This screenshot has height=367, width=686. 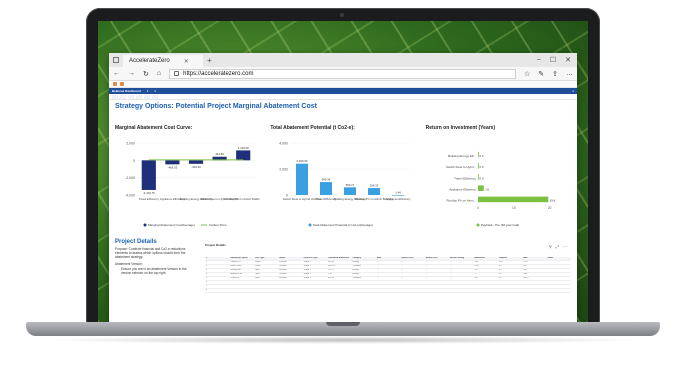 What do you see at coordinates (343, 84) in the screenshot?
I see `favorites-bar` at bounding box center [343, 84].